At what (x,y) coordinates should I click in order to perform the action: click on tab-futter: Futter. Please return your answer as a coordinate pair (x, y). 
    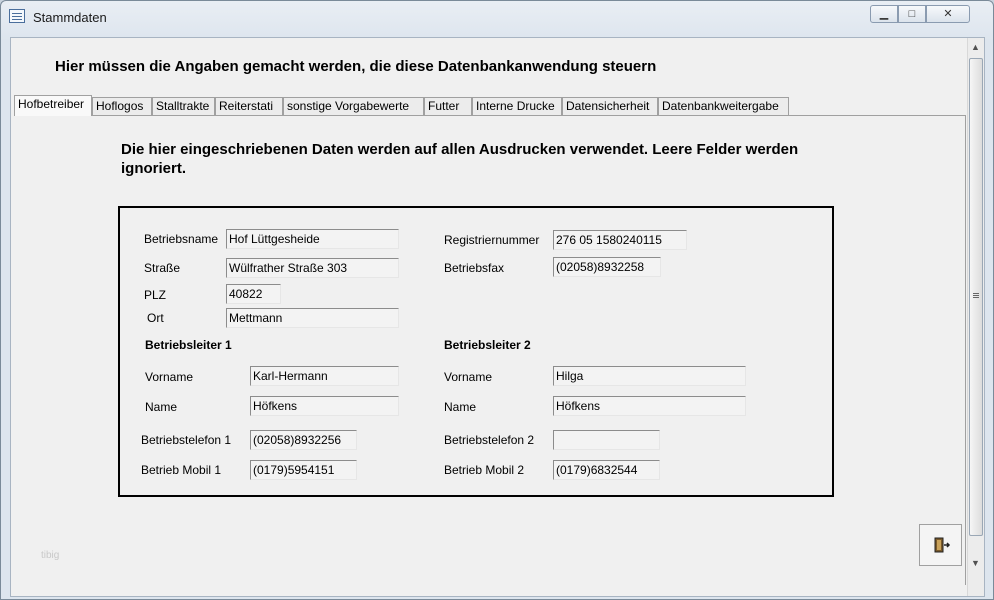
    Looking at the image, I should click on (448, 106).